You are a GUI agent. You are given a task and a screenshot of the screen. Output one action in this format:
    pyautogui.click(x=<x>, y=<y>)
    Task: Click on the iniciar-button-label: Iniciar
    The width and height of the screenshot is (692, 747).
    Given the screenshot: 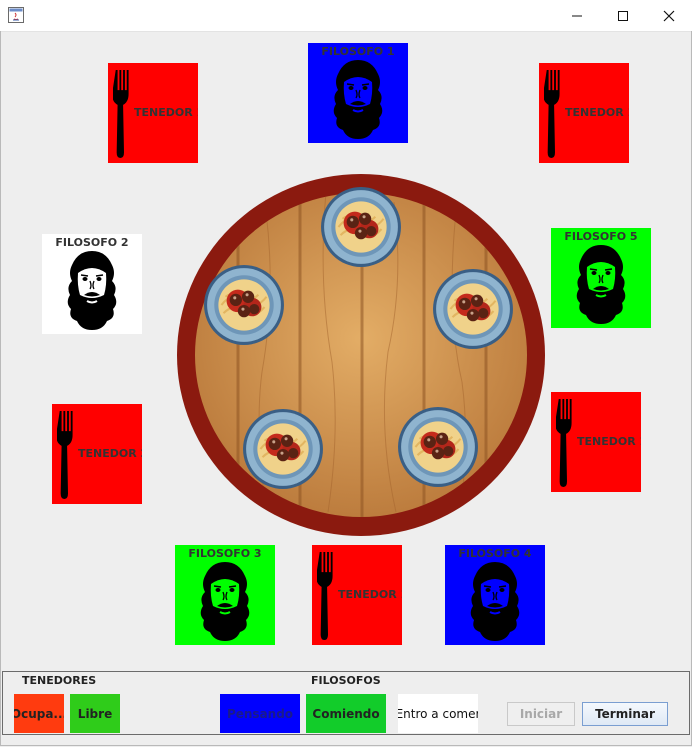 What is the action you would take?
    pyautogui.click(x=541, y=714)
    